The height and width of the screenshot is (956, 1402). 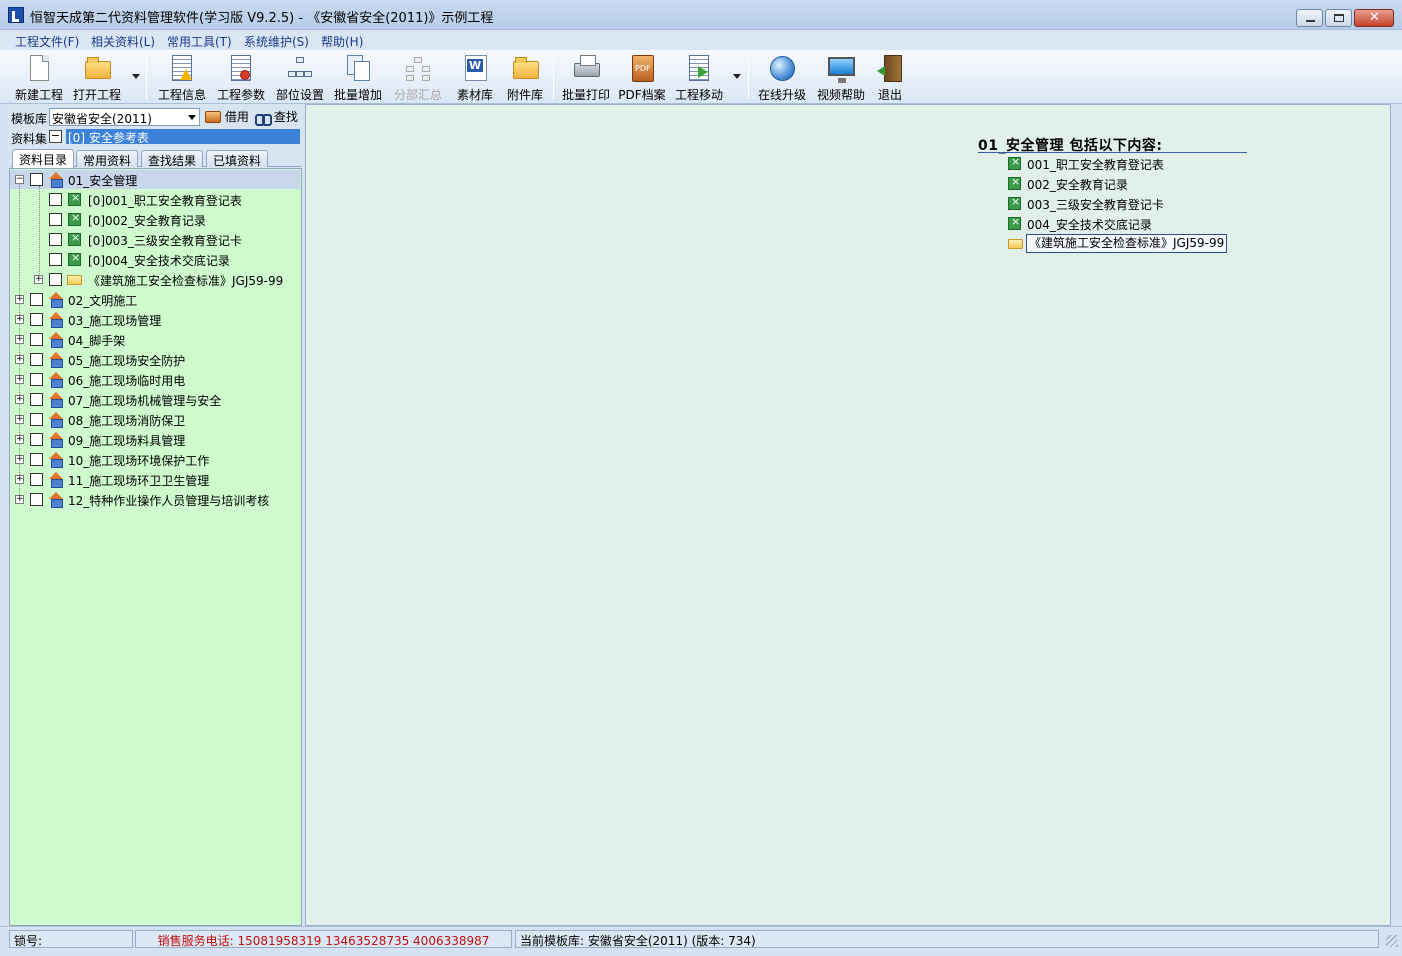 I want to click on tree-node-09: + 09_施工现场料具管理, so click(x=155, y=440).